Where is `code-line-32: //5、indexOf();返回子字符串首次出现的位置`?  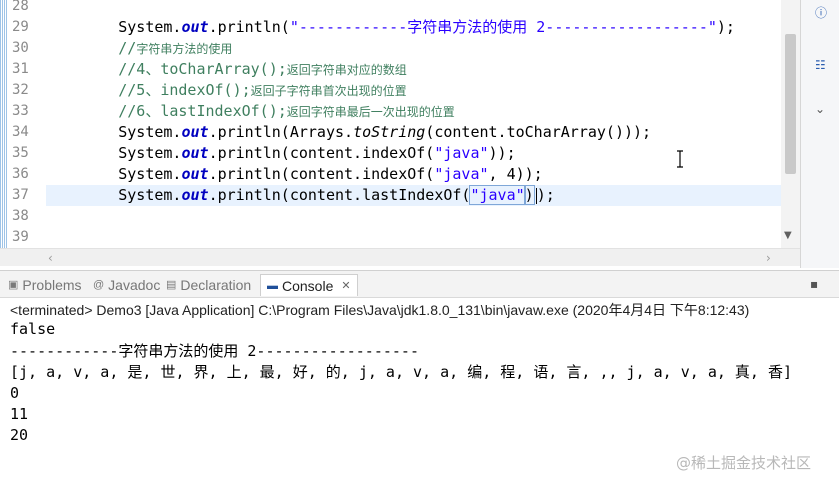
code-line-32: //5、indexOf();返回子字符串首次出现的位置 is located at coordinates (413, 90).